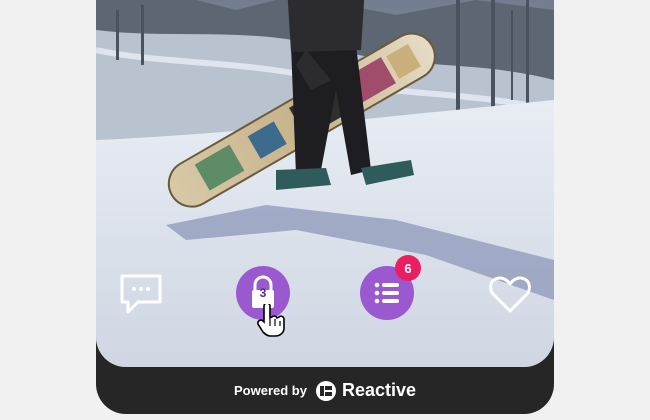 The height and width of the screenshot is (420, 650). Describe the element at coordinates (379, 390) in the screenshot. I see `brand-name: Reactive` at that location.